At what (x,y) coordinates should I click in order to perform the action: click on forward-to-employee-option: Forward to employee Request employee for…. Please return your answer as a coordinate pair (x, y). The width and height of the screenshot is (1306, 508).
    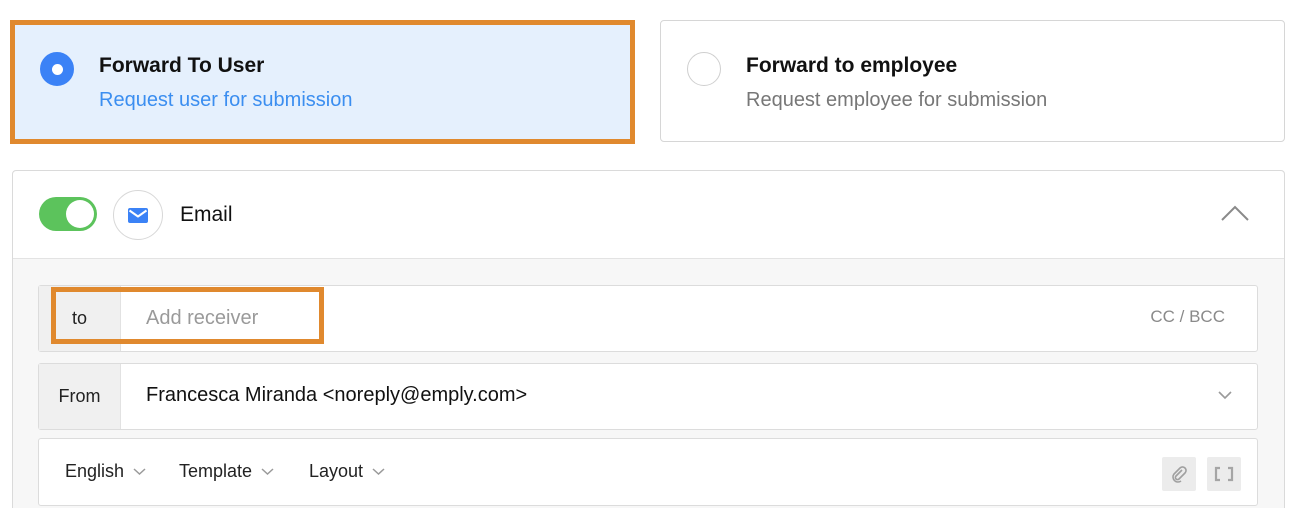
    Looking at the image, I should click on (972, 81).